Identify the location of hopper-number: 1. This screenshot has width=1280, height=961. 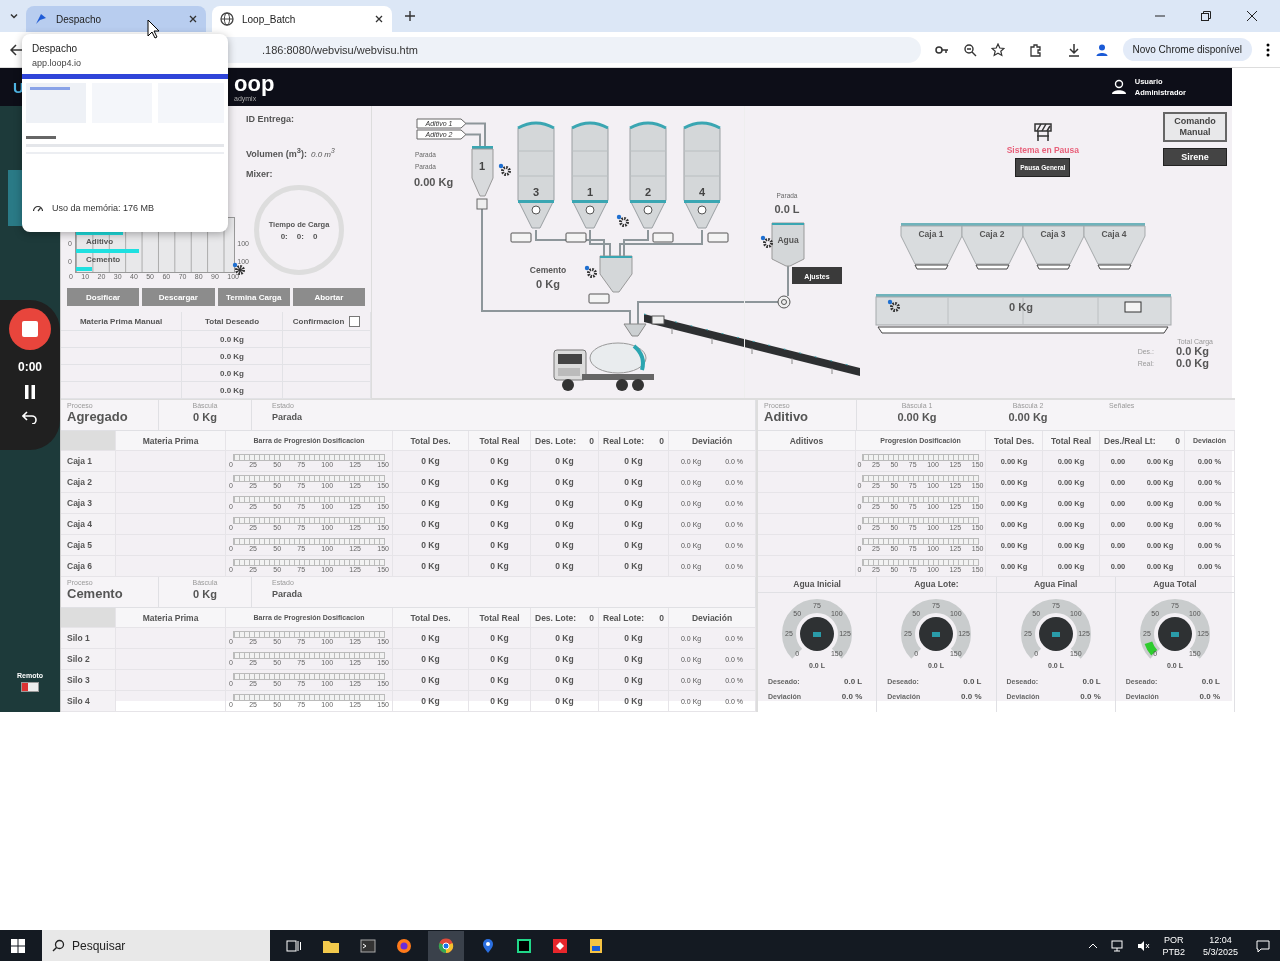
(482, 166).